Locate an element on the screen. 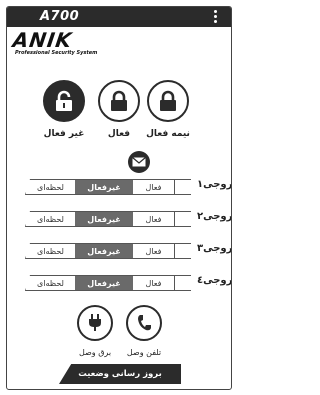 The image size is (320, 395). output-3-switch: لحظه‌ای غیرفعال فعال is located at coordinates (108, 251).